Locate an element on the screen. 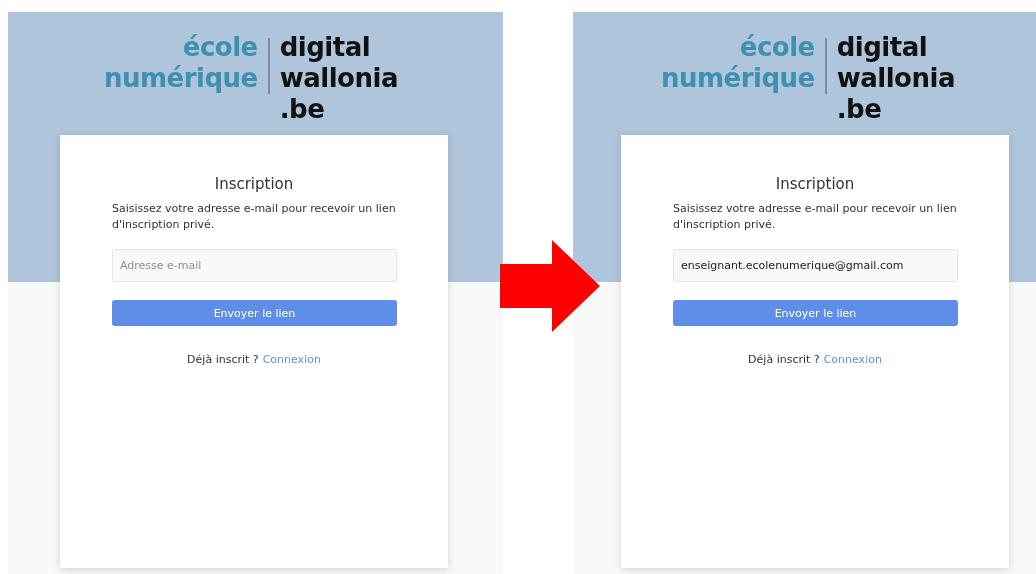 The image size is (1036, 574). email-field: enseignant.ecolenumerique@gmail.com is located at coordinates (815, 265).